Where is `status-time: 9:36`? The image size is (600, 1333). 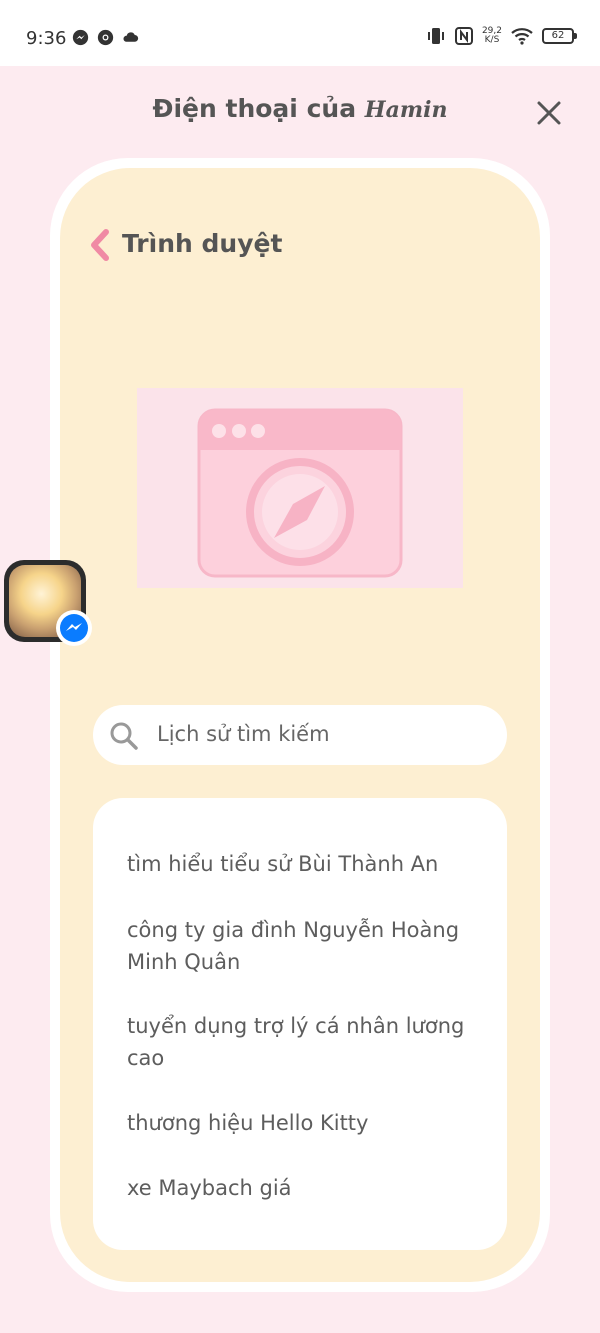
status-time: 9:36 is located at coordinates (46, 38).